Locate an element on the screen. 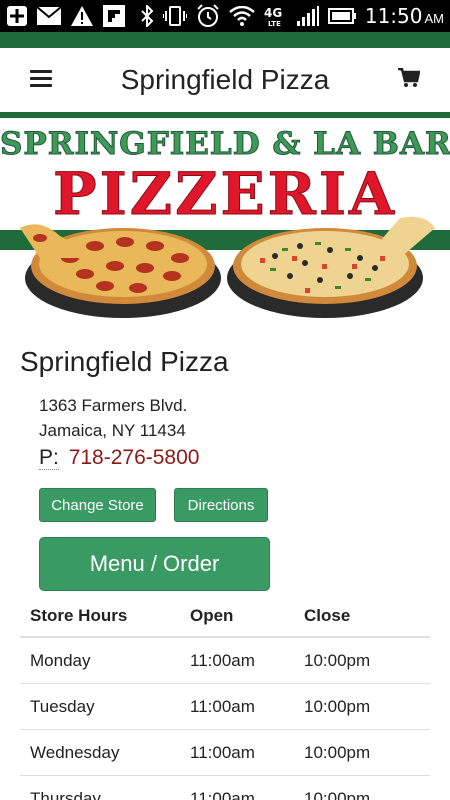 The width and height of the screenshot is (450, 800). app-header: Springfield Pizza is located at coordinates (225, 80).